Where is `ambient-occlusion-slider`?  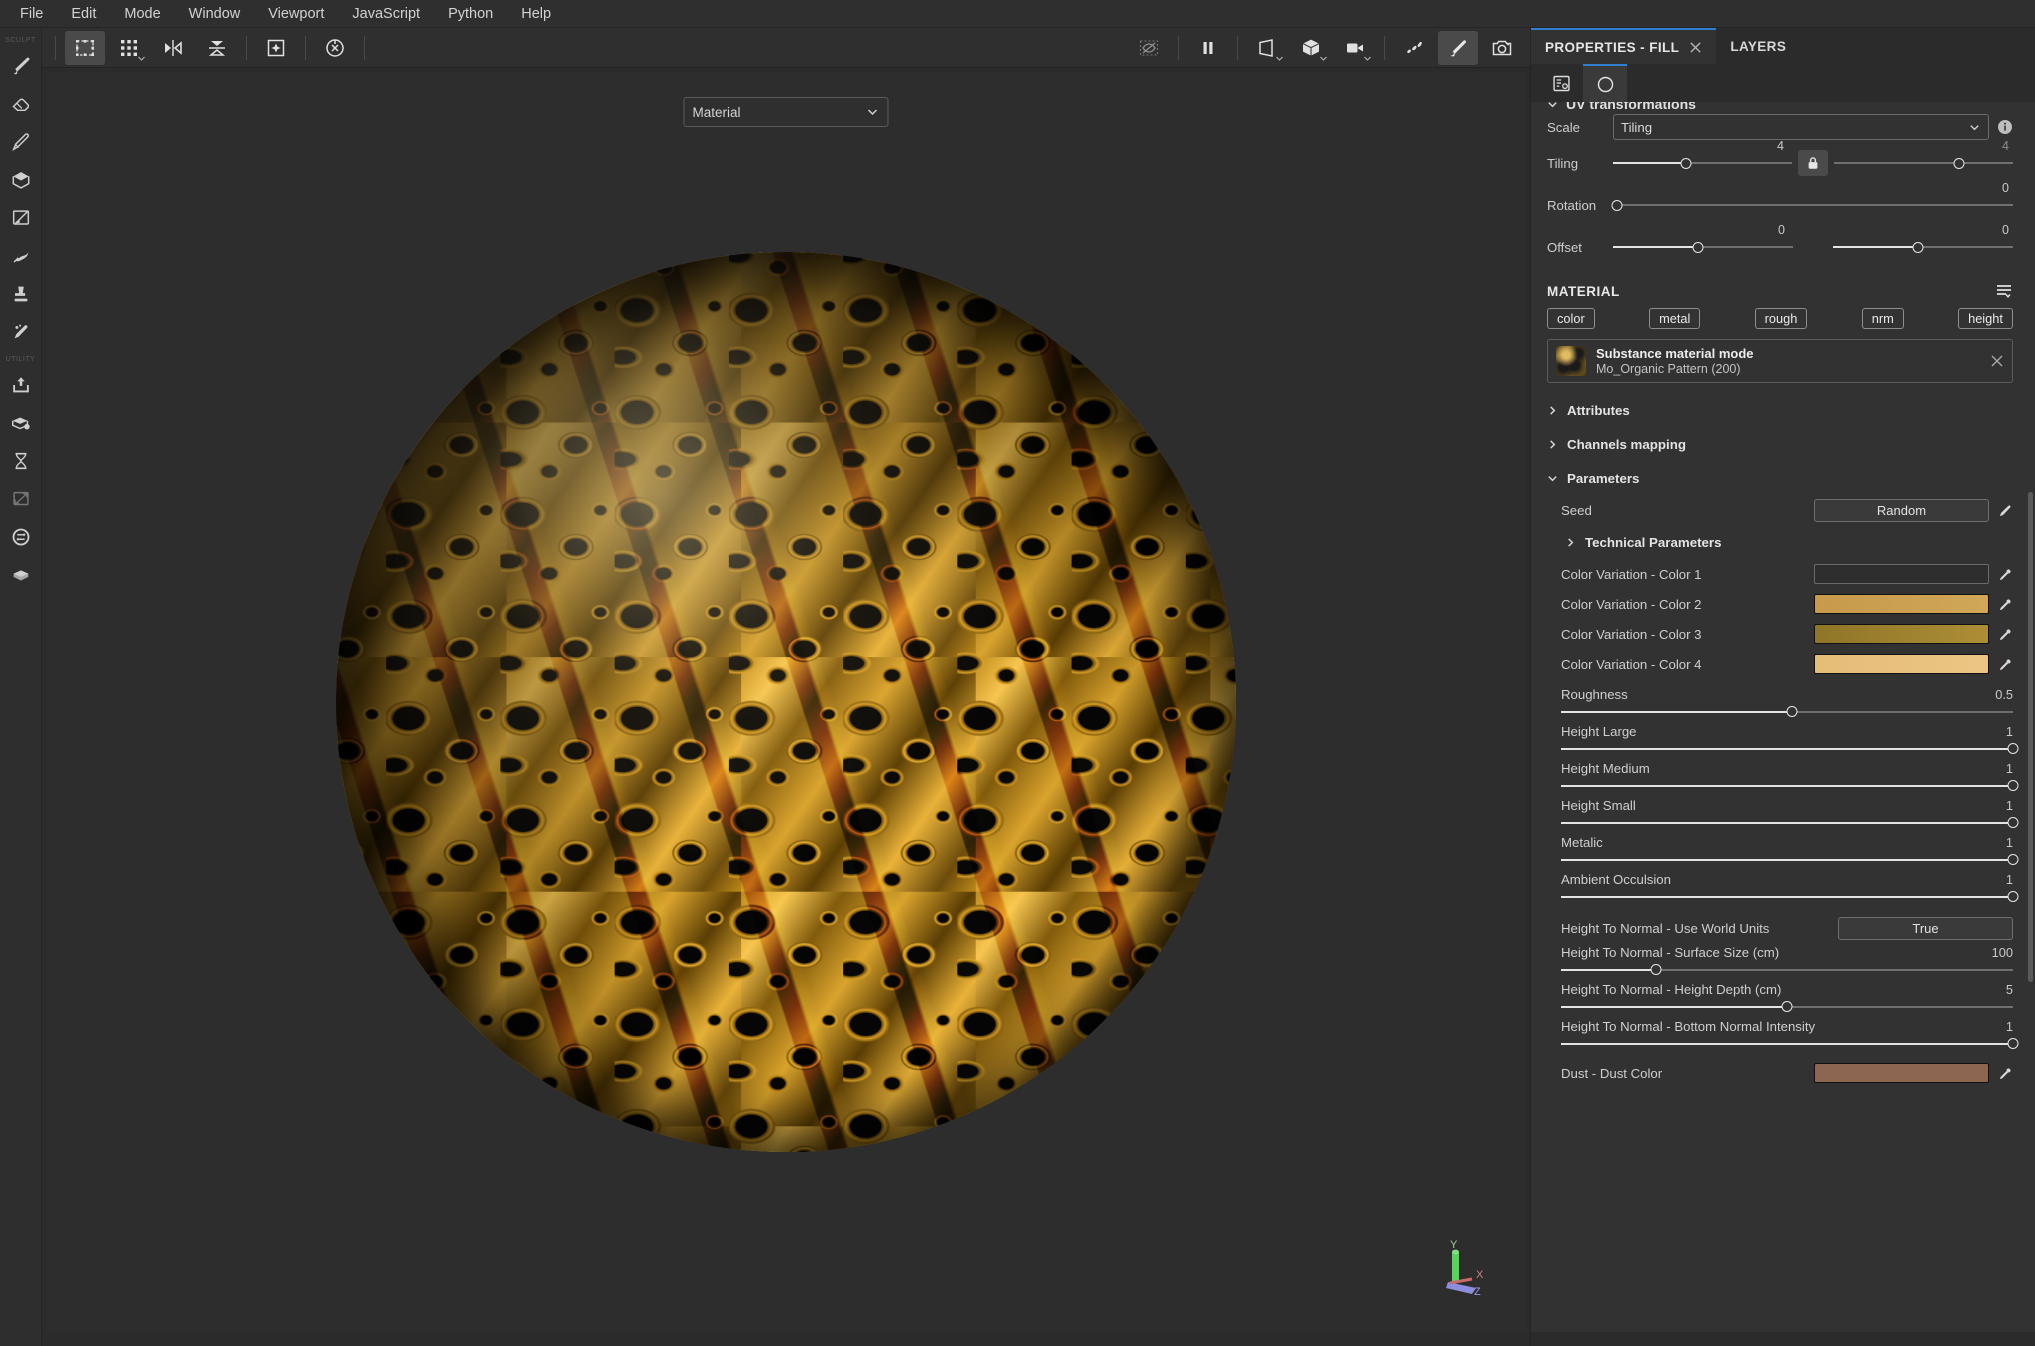
ambient-occlusion-slider is located at coordinates (1790, 897).